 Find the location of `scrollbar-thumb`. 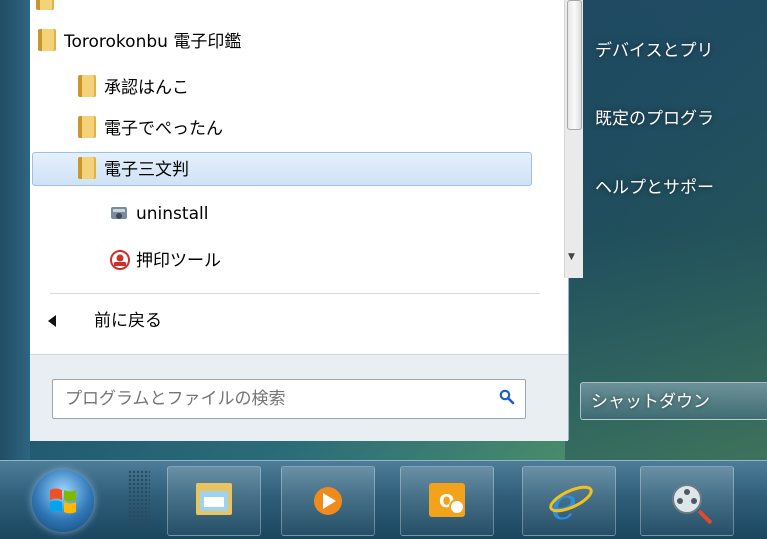

scrollbar-thumb is located at coordinates (574, 65).